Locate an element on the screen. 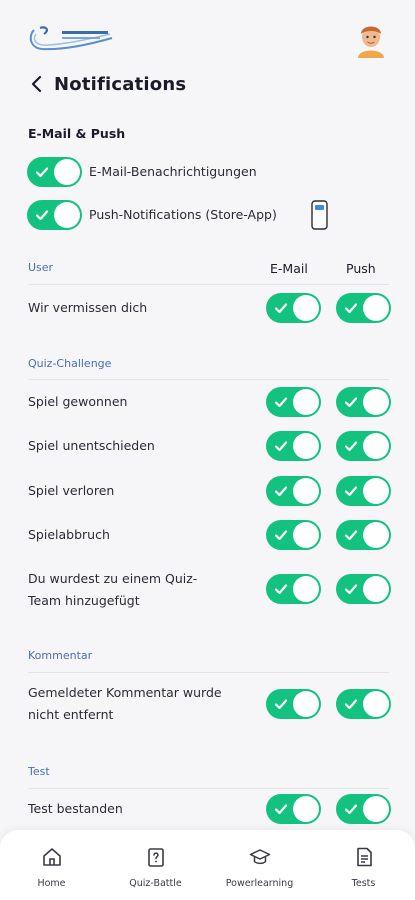 Image resolution: width=415 pixels, height=900 pixels. email-toggle-spielabbruch is located at coordinates (293, 535).